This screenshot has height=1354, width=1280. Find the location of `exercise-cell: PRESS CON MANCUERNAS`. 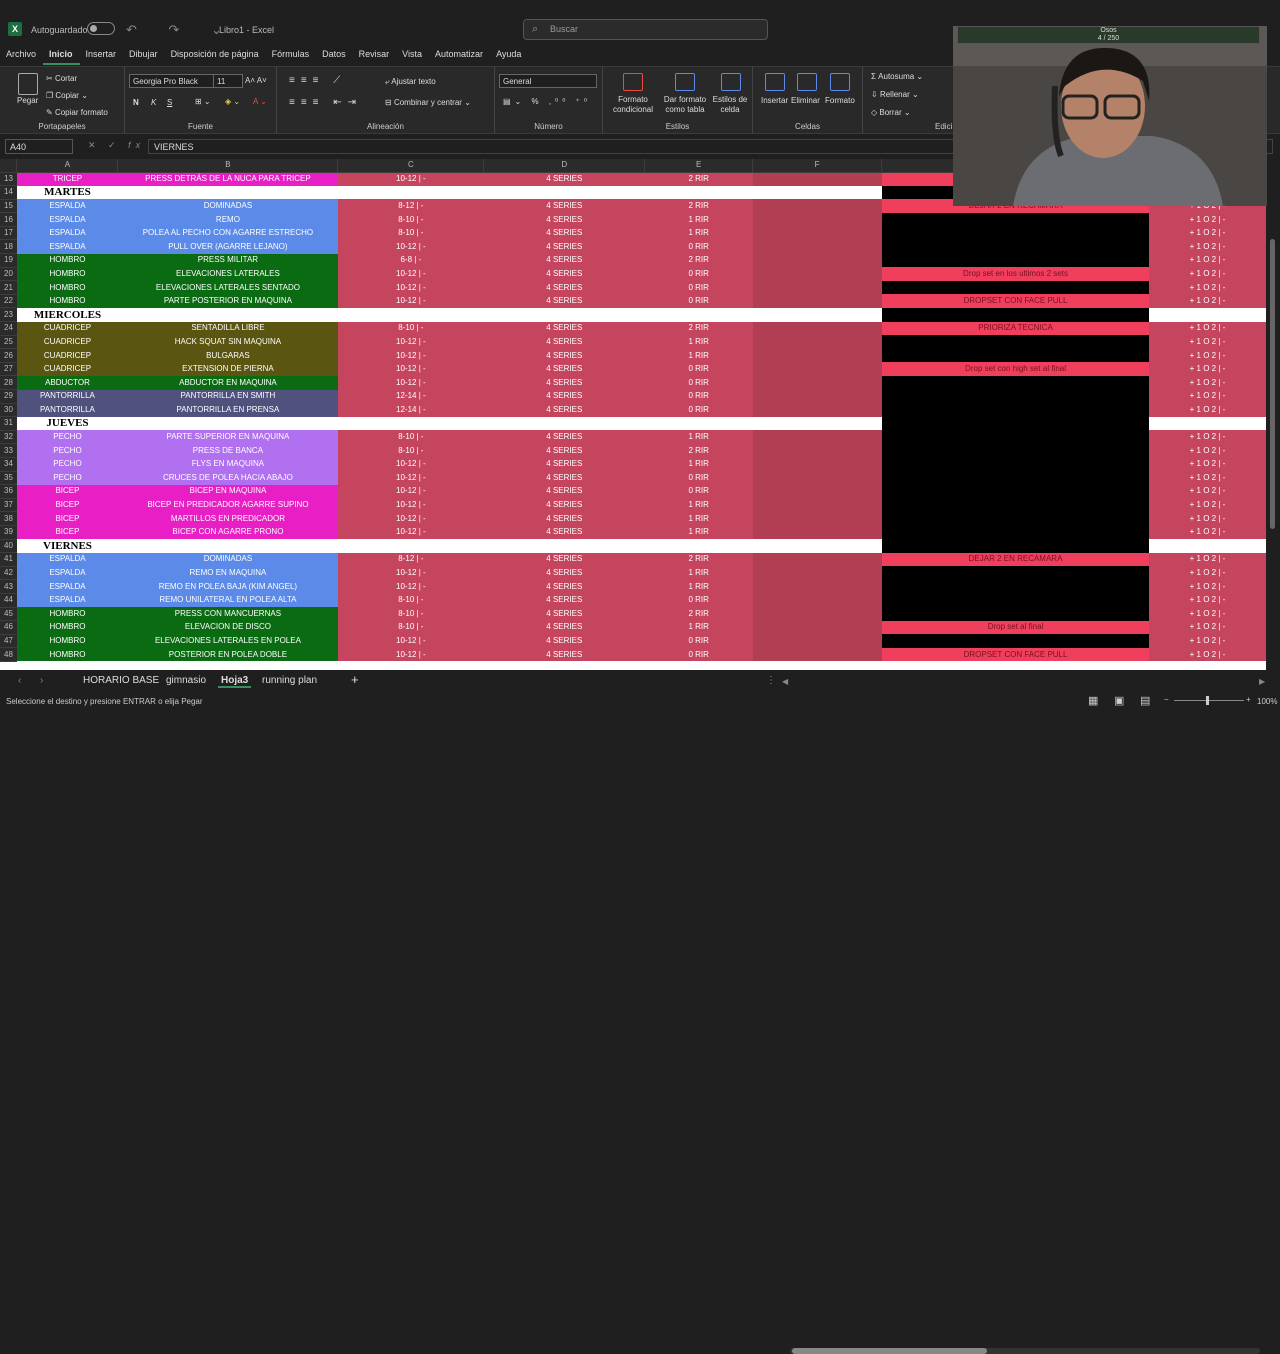

exercise-cell: PRESS CON MANCUERNAS is located at coordinates (227, 614).